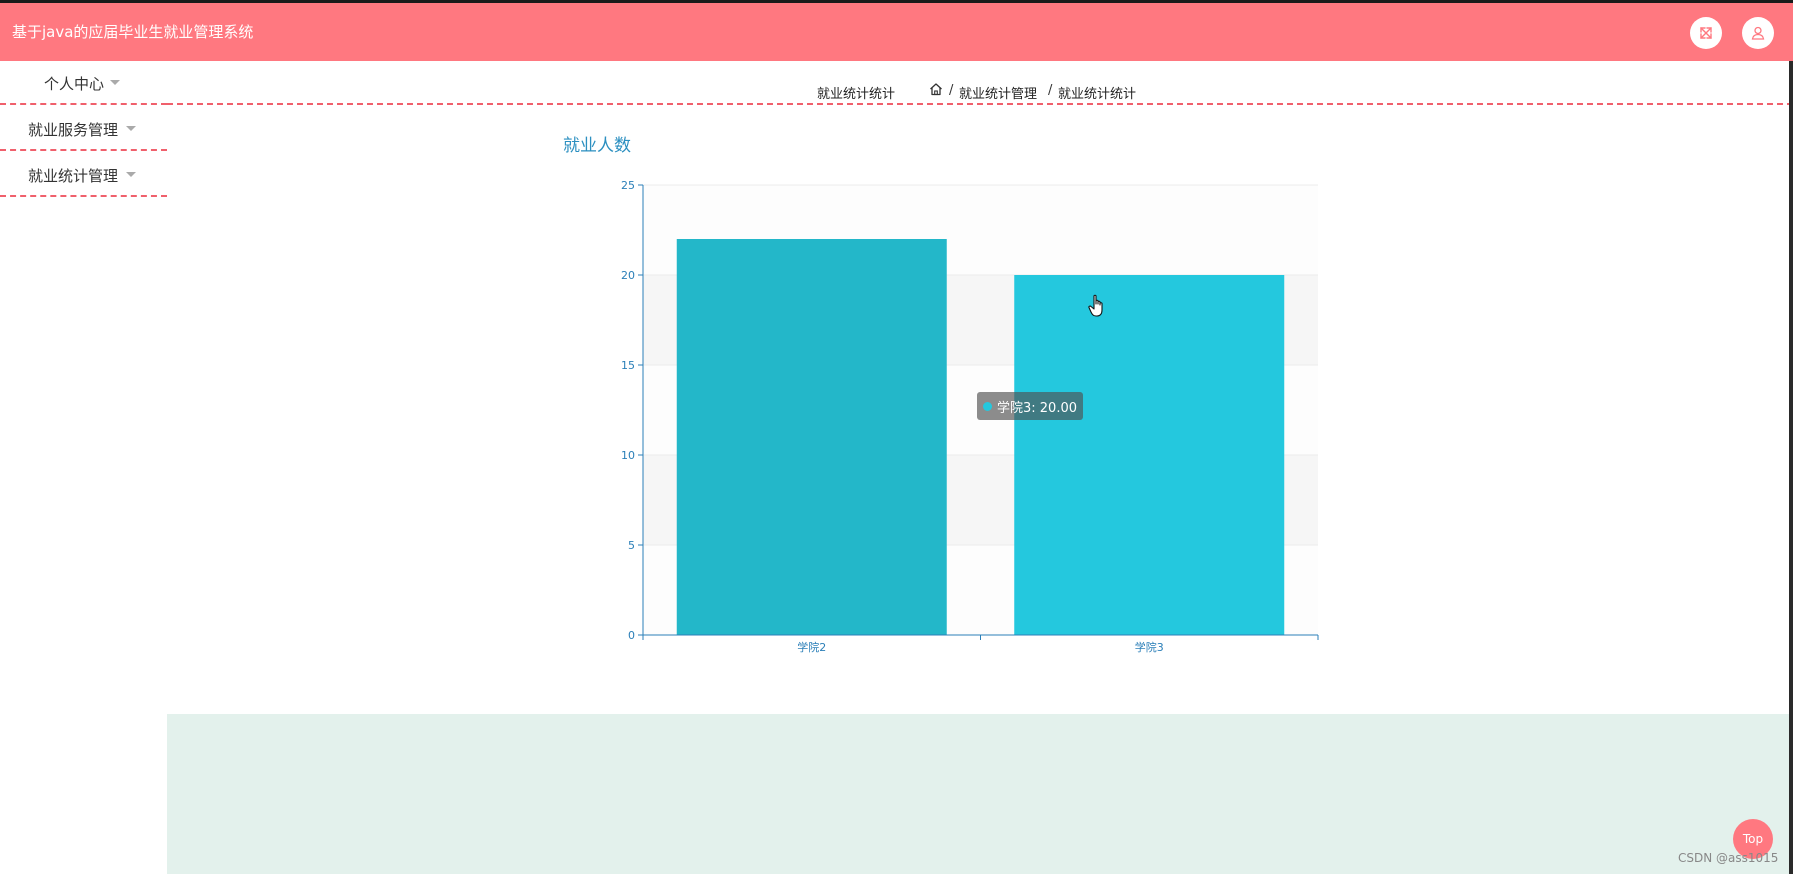  Describe the element at coordinates (811, 437) in the screenshot. I see `bar-学院2` at that location.